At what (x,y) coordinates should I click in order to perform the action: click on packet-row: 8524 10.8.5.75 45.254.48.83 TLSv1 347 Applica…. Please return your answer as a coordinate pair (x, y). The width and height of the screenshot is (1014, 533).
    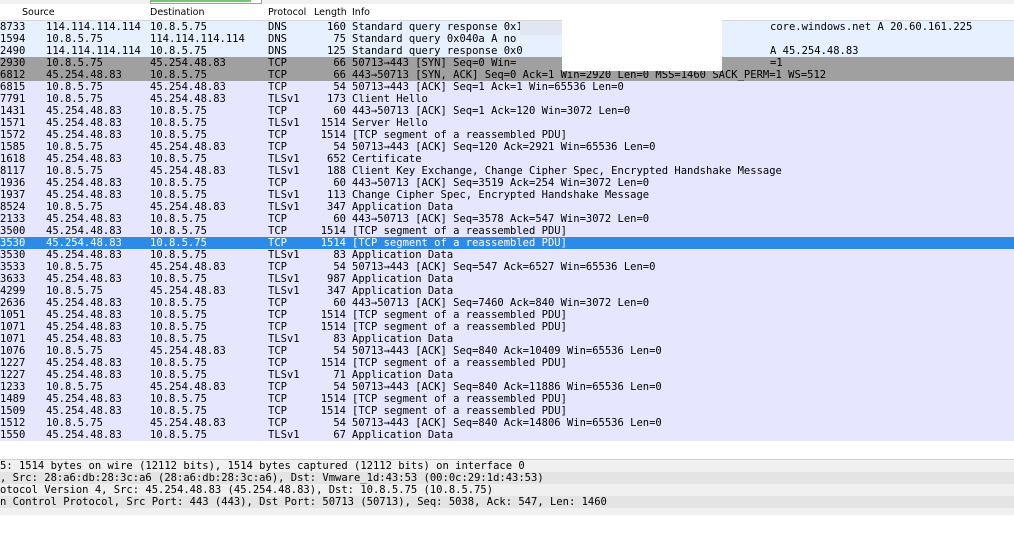
    Looking at the image, I should click on (507, 207).